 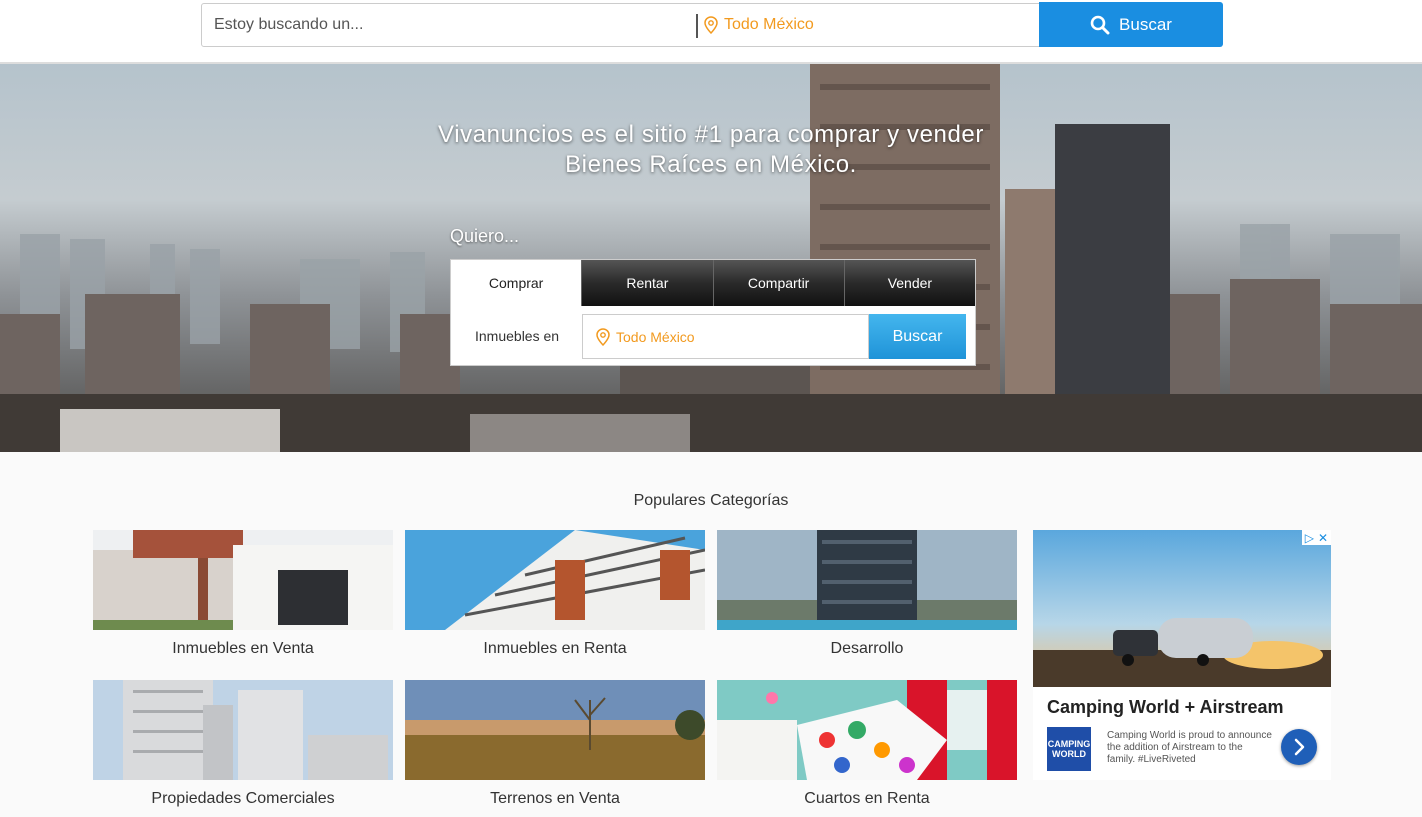 What do you see at coordinates (516, 283) in the screenshot?
I see `tab-comprar: Comprar` at bounding box center [516, 283].